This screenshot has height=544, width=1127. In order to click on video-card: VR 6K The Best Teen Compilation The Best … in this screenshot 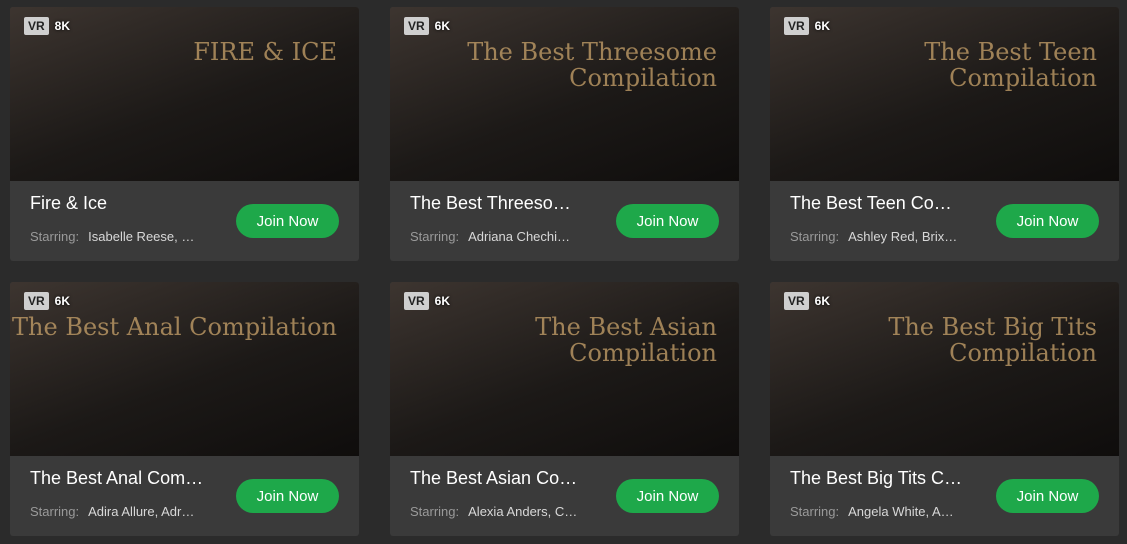, I will do `click(944, 134)`.